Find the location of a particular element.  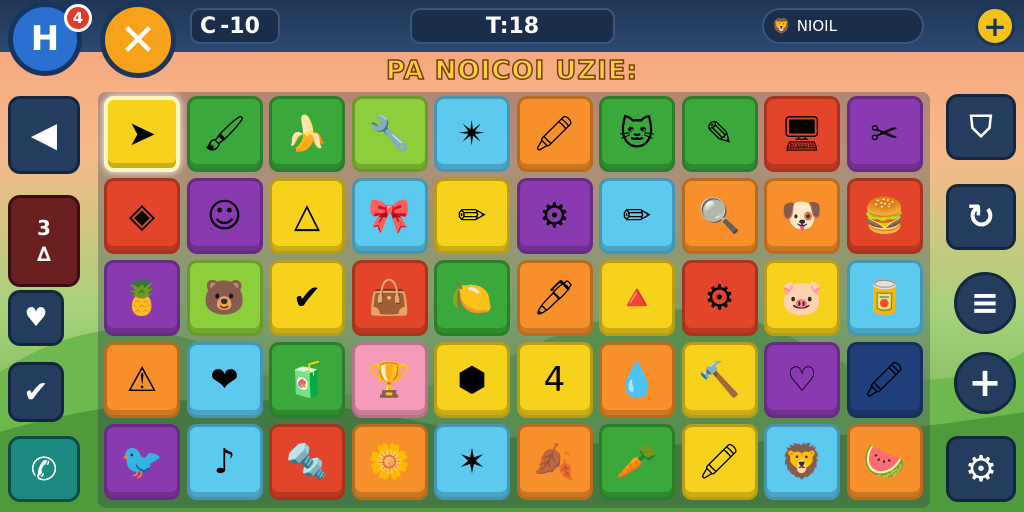

tile: 🔧 is located at coordinates (389, 134).